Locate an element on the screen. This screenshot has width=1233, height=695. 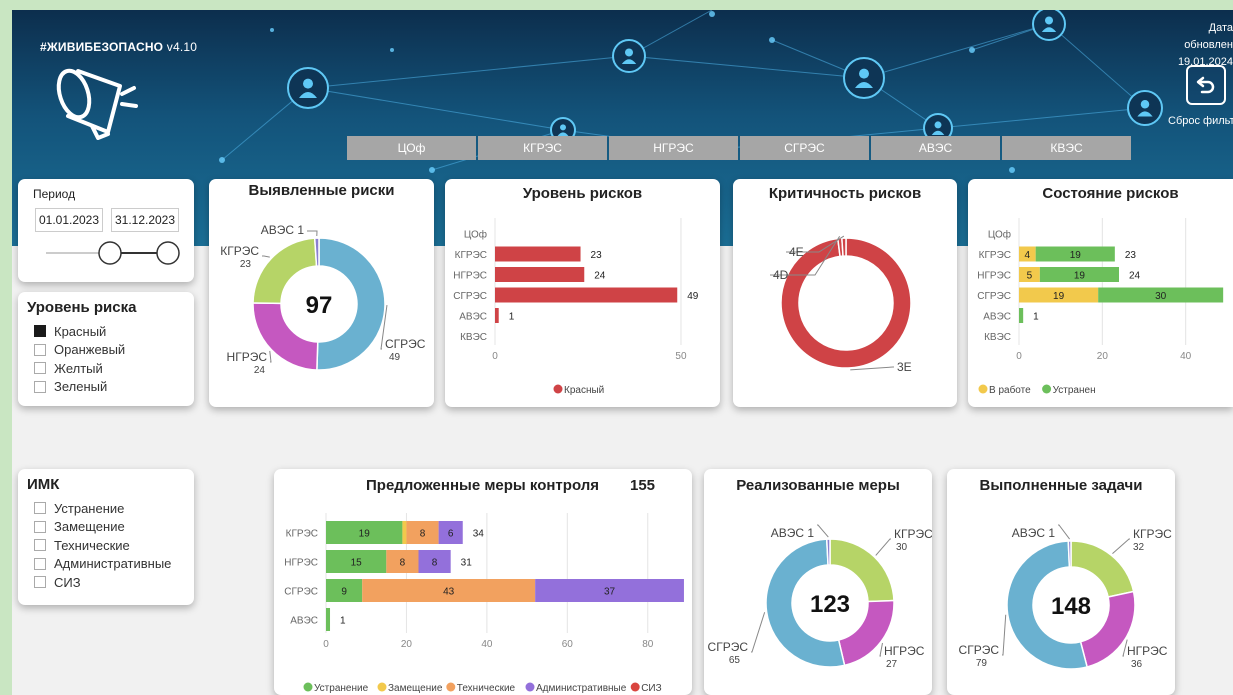
x-tick-label: 20 is located at coordinates (407, 644).